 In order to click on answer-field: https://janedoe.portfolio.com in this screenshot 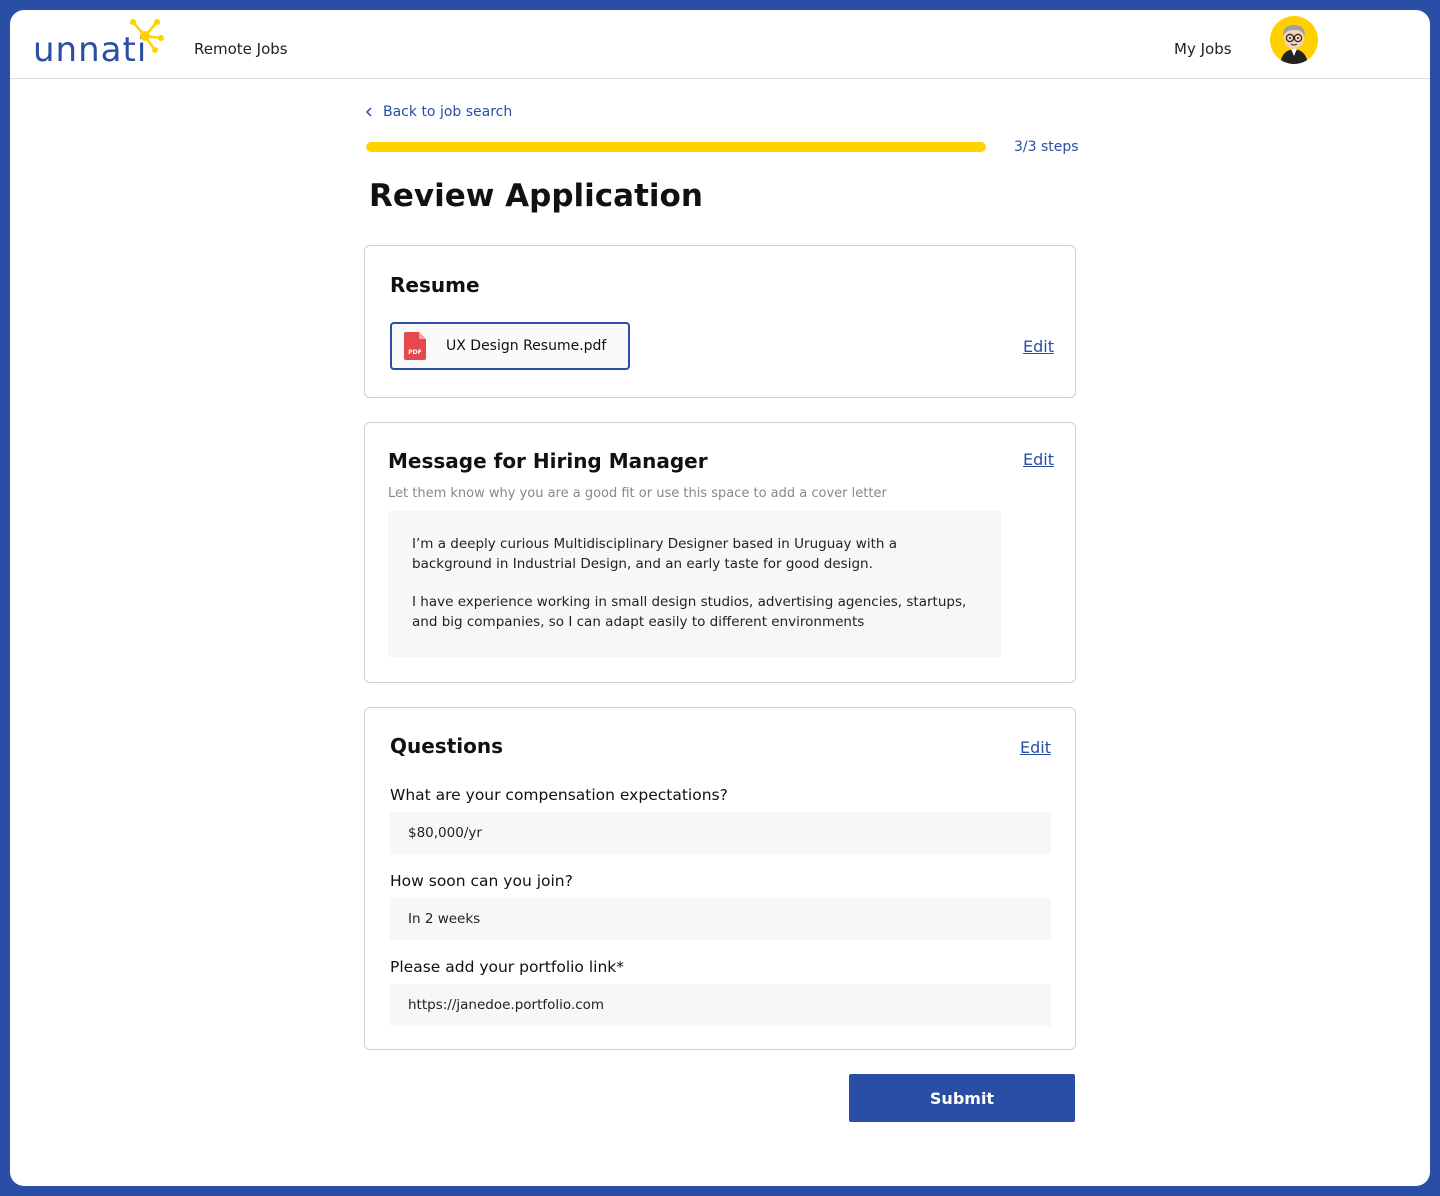, I will do `click(720, 1005)`.